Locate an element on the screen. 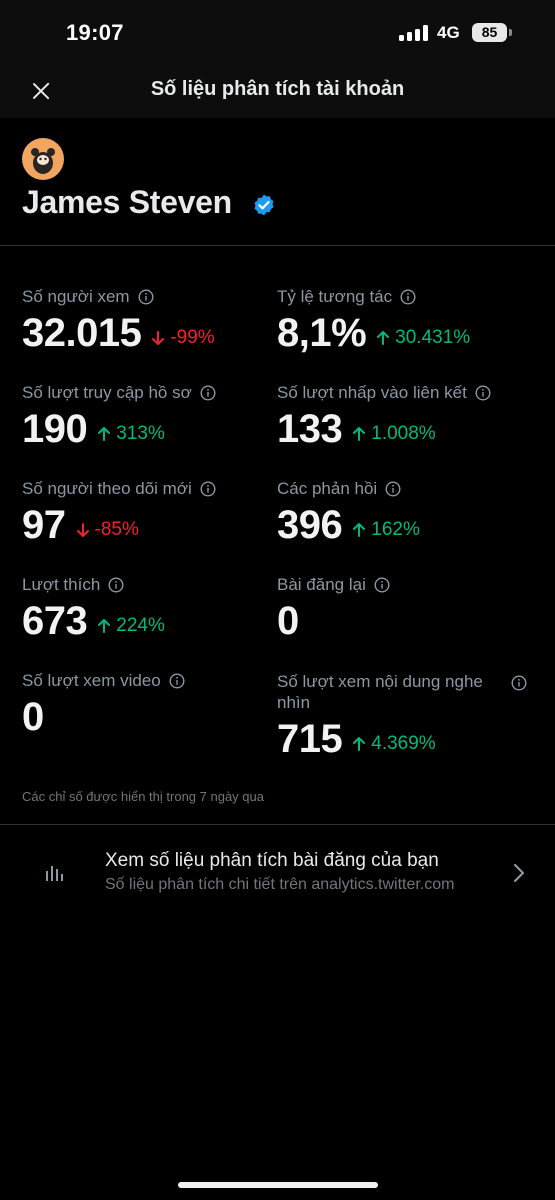 Image resolution: width=555 pixels, height=1200 pixels. battery-icon: 85 is located at coordinates (489, 32).